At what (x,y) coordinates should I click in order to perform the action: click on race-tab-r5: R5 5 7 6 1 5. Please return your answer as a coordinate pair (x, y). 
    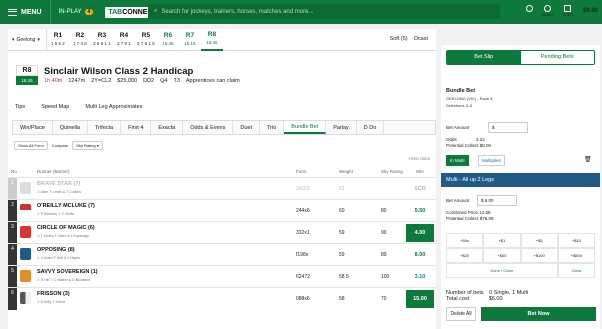
    Looking at the image, I should click on (146, 40).